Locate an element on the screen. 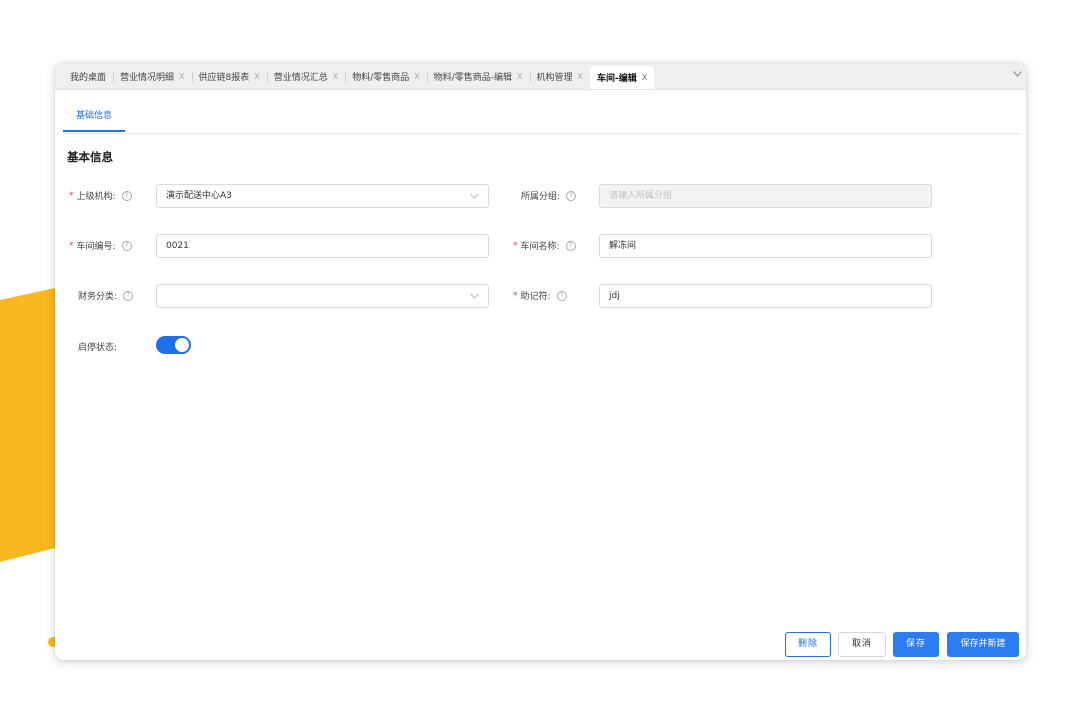  tab-label: 机构管理 is located at coordinates (554, 77).